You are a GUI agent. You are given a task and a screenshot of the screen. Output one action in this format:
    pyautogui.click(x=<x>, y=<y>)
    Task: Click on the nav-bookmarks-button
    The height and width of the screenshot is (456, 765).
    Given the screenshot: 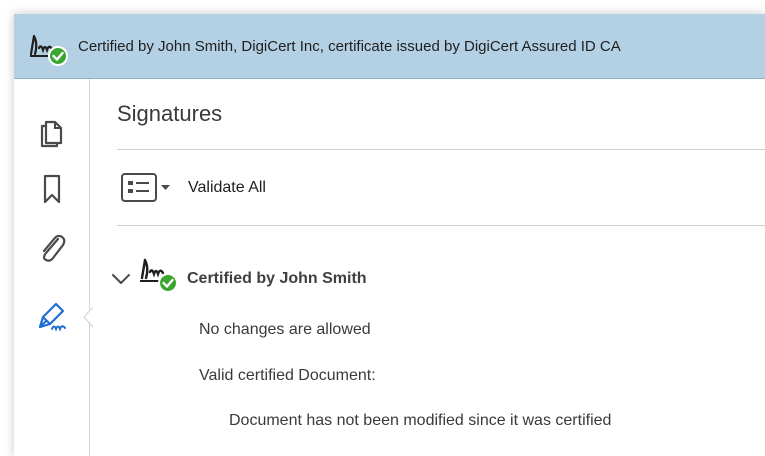 What is the action you would take?
    pyautogui.click(x=52, y=189)
    